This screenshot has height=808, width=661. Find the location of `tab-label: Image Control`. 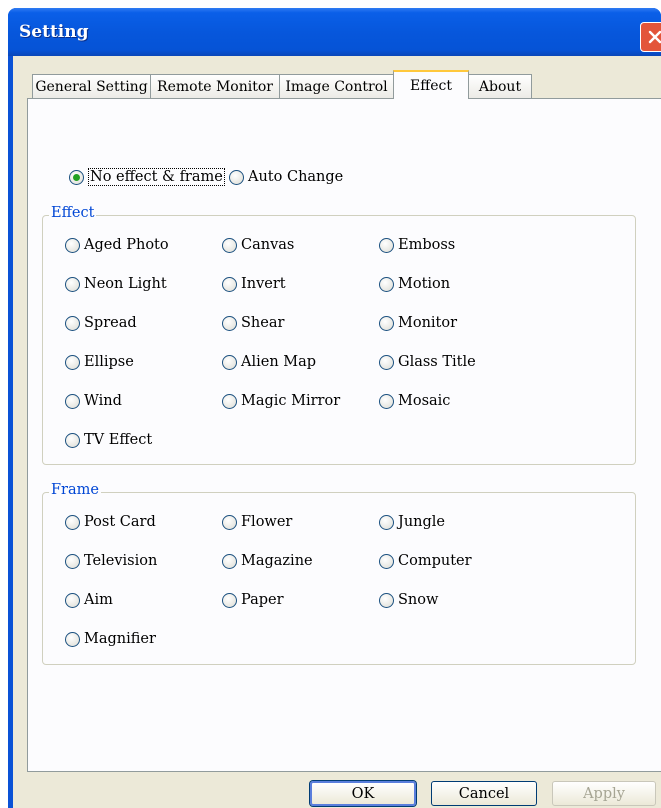

tab-label: Image Control is located at coordinates (336, 86).